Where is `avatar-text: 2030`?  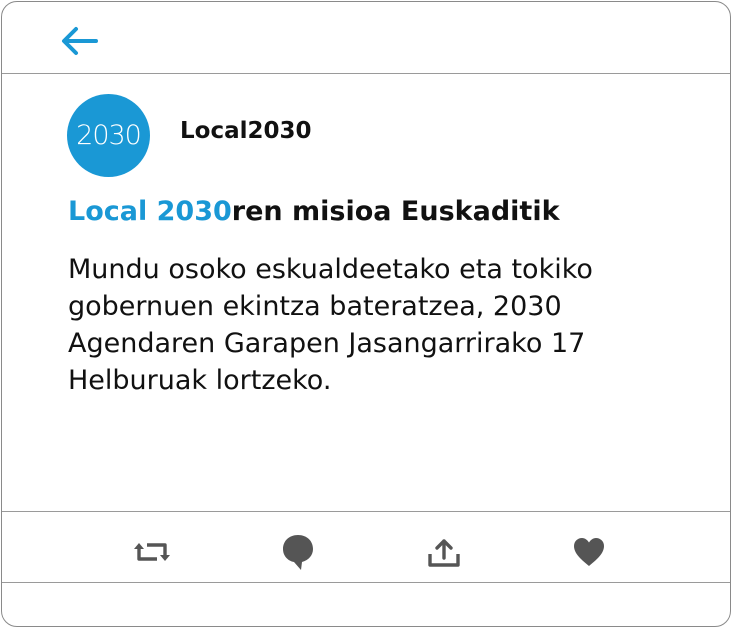
avatar-text: 2030 is located at coordinates (109, 135).